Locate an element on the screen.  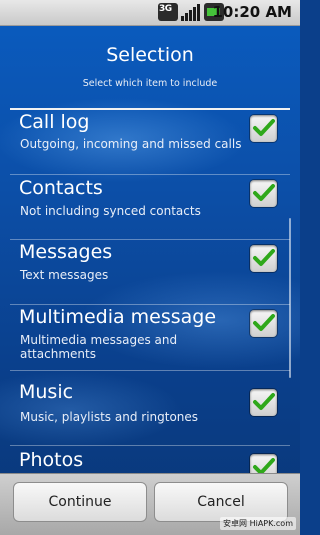
page-subtitle: Select which item to include is located at coordinates (150, 83).